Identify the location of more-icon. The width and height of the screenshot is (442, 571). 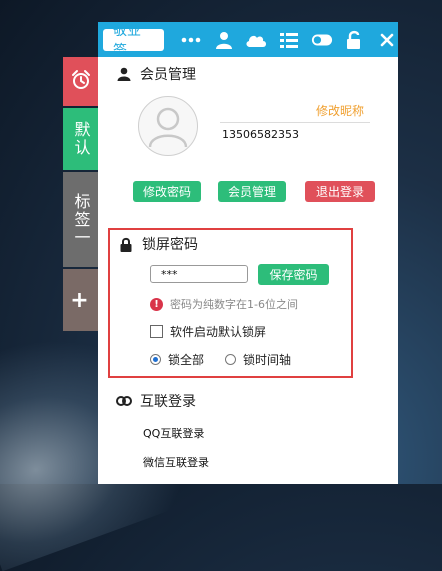
(191, 40).